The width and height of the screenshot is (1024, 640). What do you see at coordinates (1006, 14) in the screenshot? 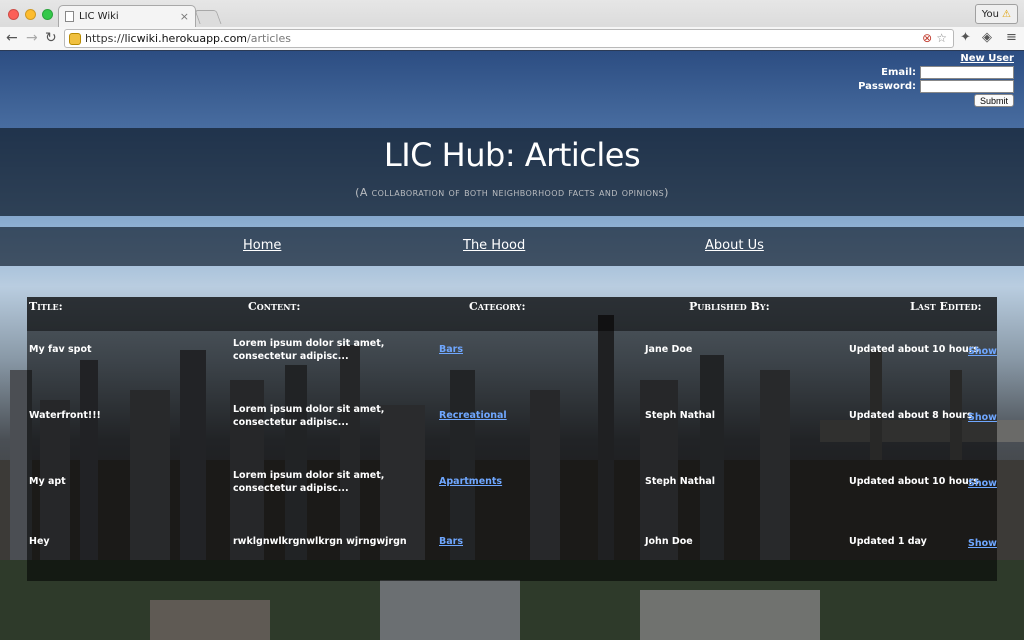
I see `warning-icon: ⚠` at bounding box center [1006, 14].